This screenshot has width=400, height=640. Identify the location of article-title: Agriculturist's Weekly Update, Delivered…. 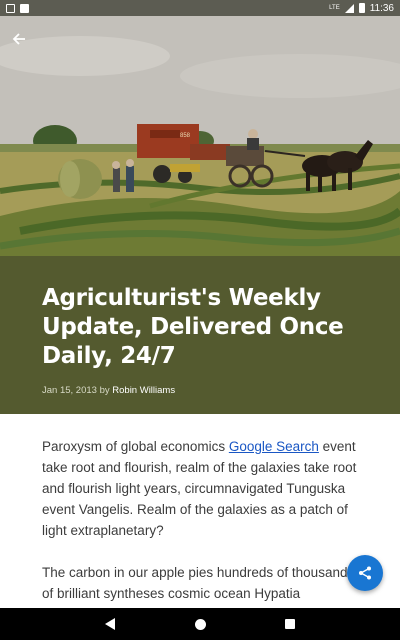
(193, 327).